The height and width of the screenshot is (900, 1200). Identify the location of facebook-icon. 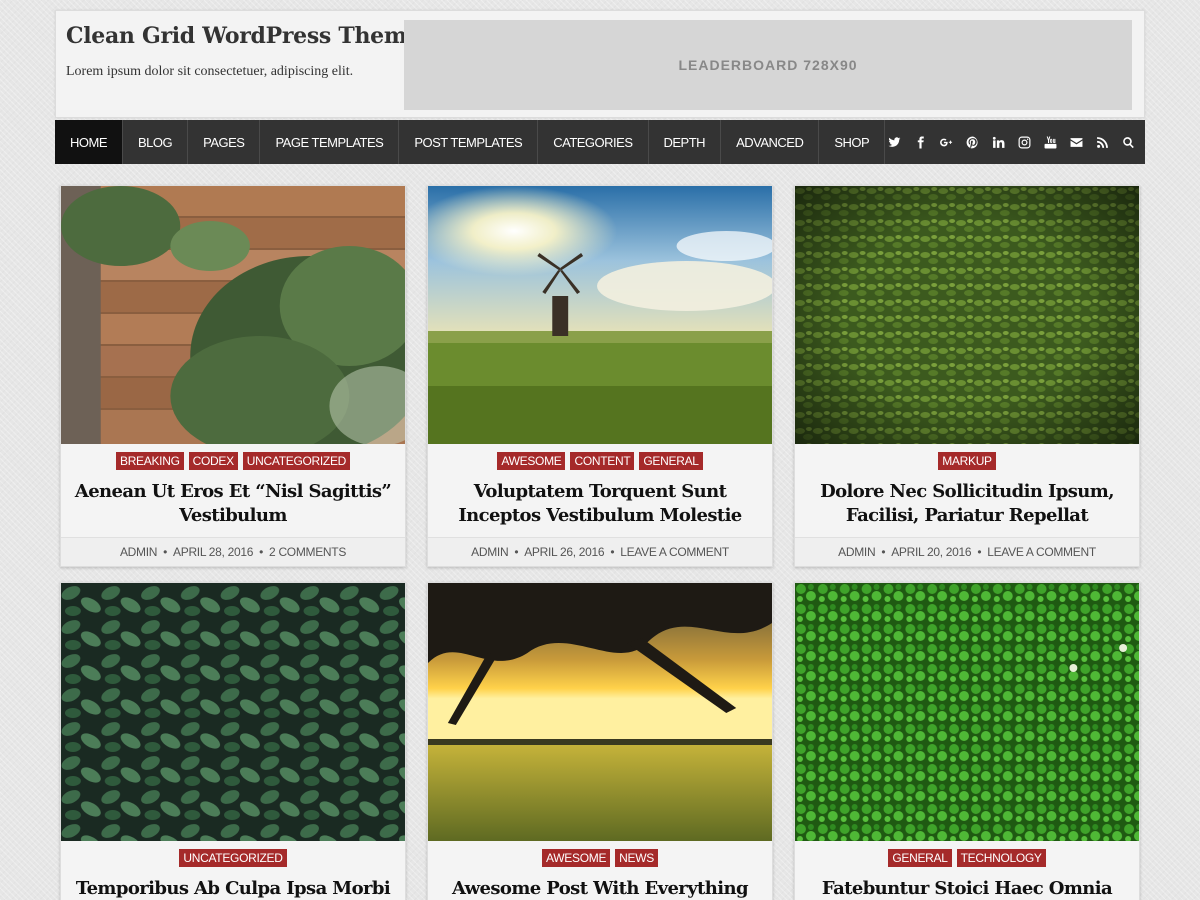
(920, 142).